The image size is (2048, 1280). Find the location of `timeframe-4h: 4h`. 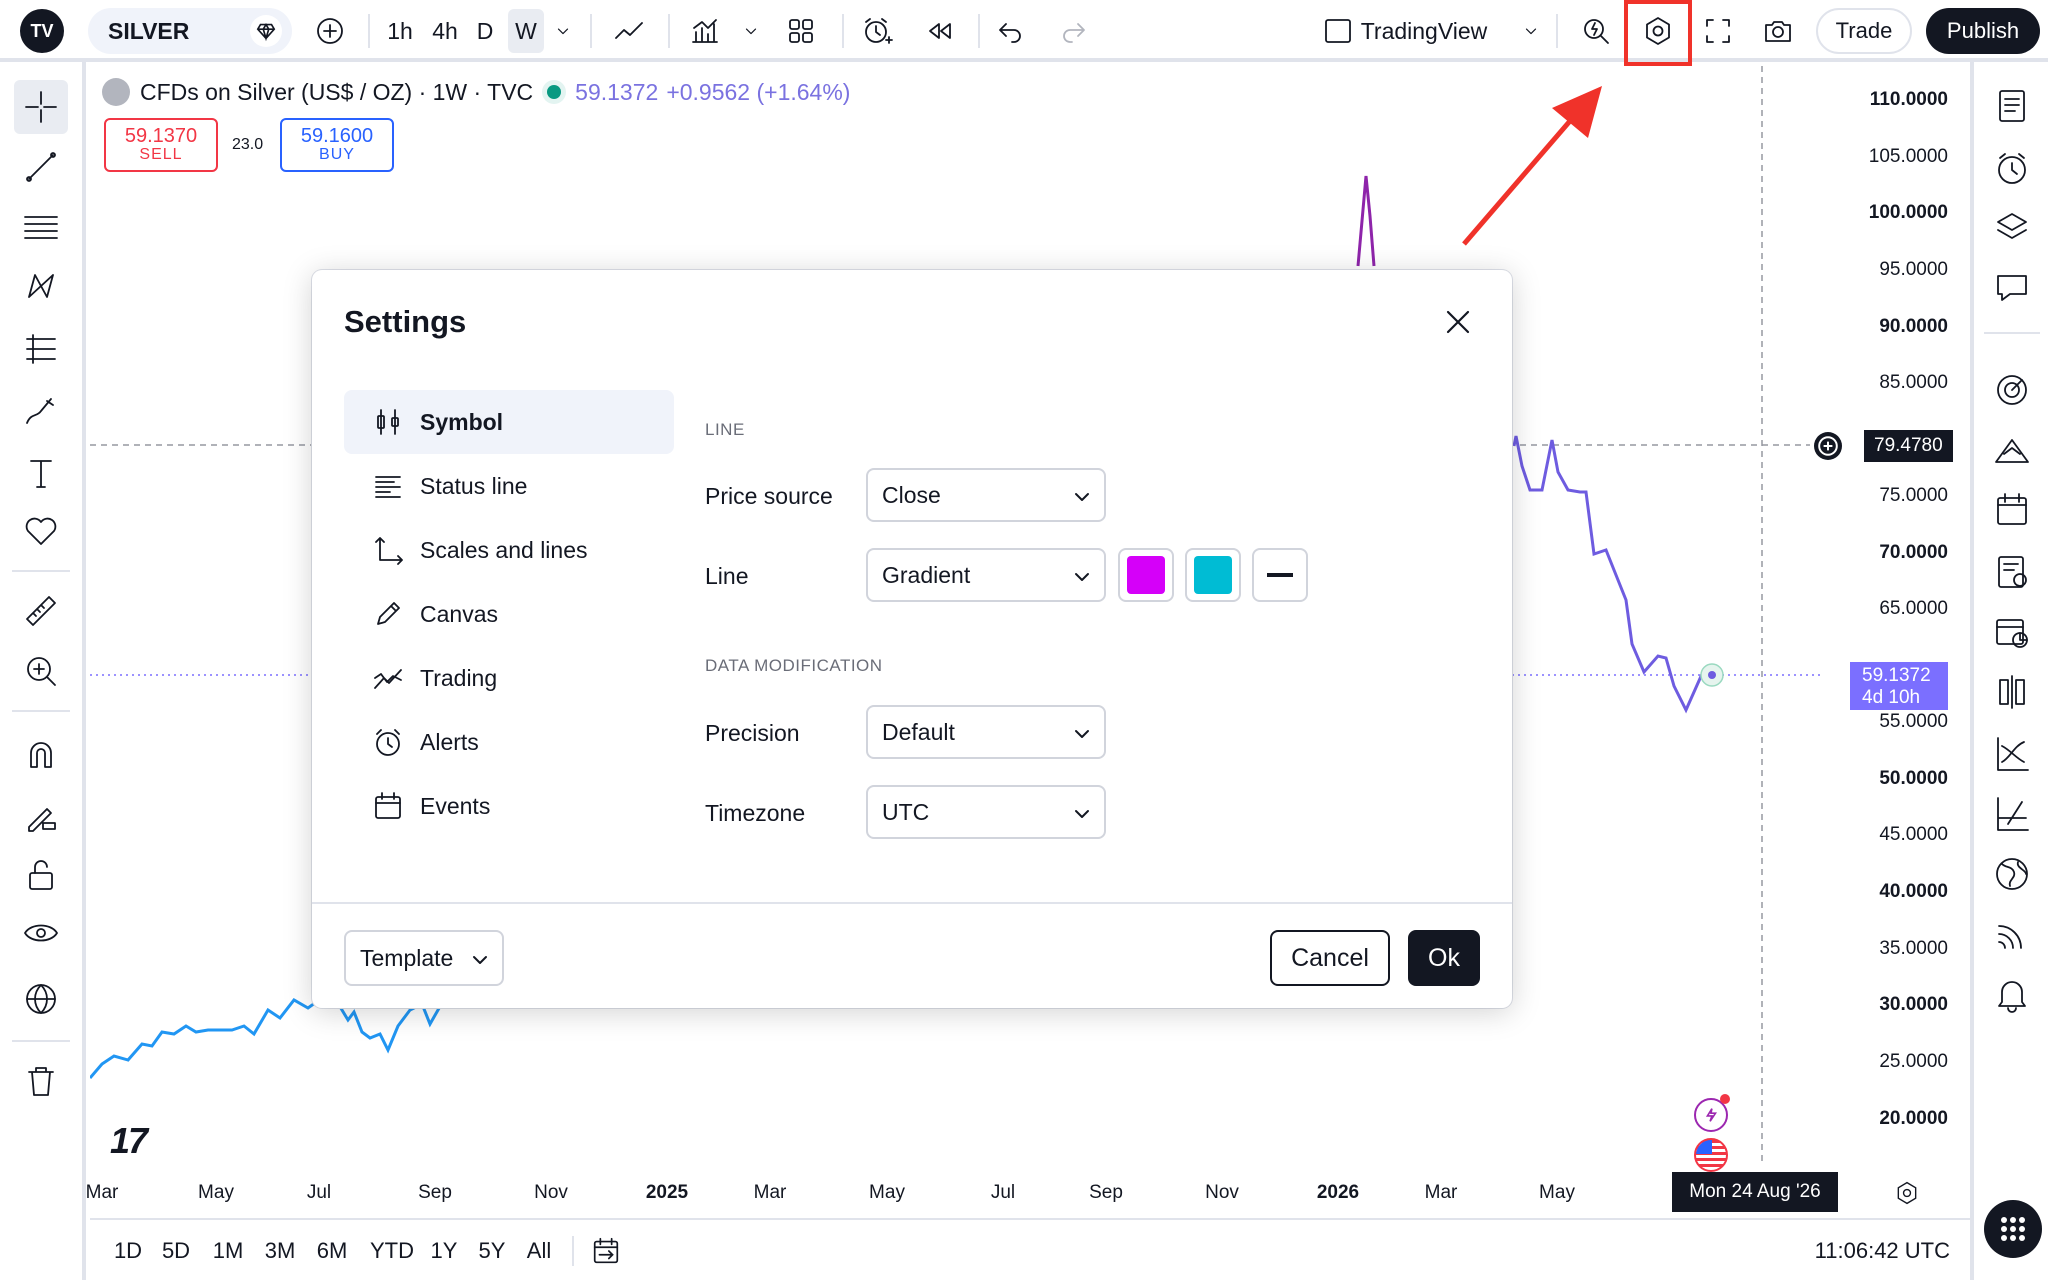

timeframe-4h: 4h is located at coordinates (445, 31).